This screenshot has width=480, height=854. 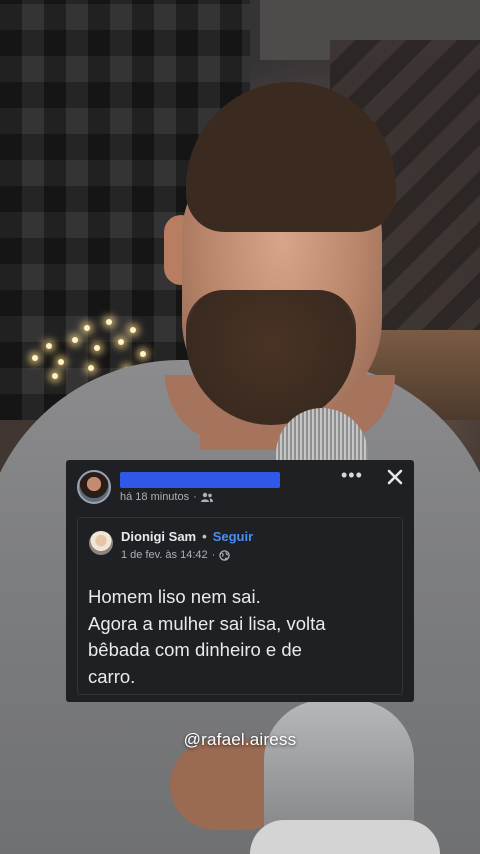 I want to click on post-meta: há 18 minutos ·, so click(x=166, y=497).